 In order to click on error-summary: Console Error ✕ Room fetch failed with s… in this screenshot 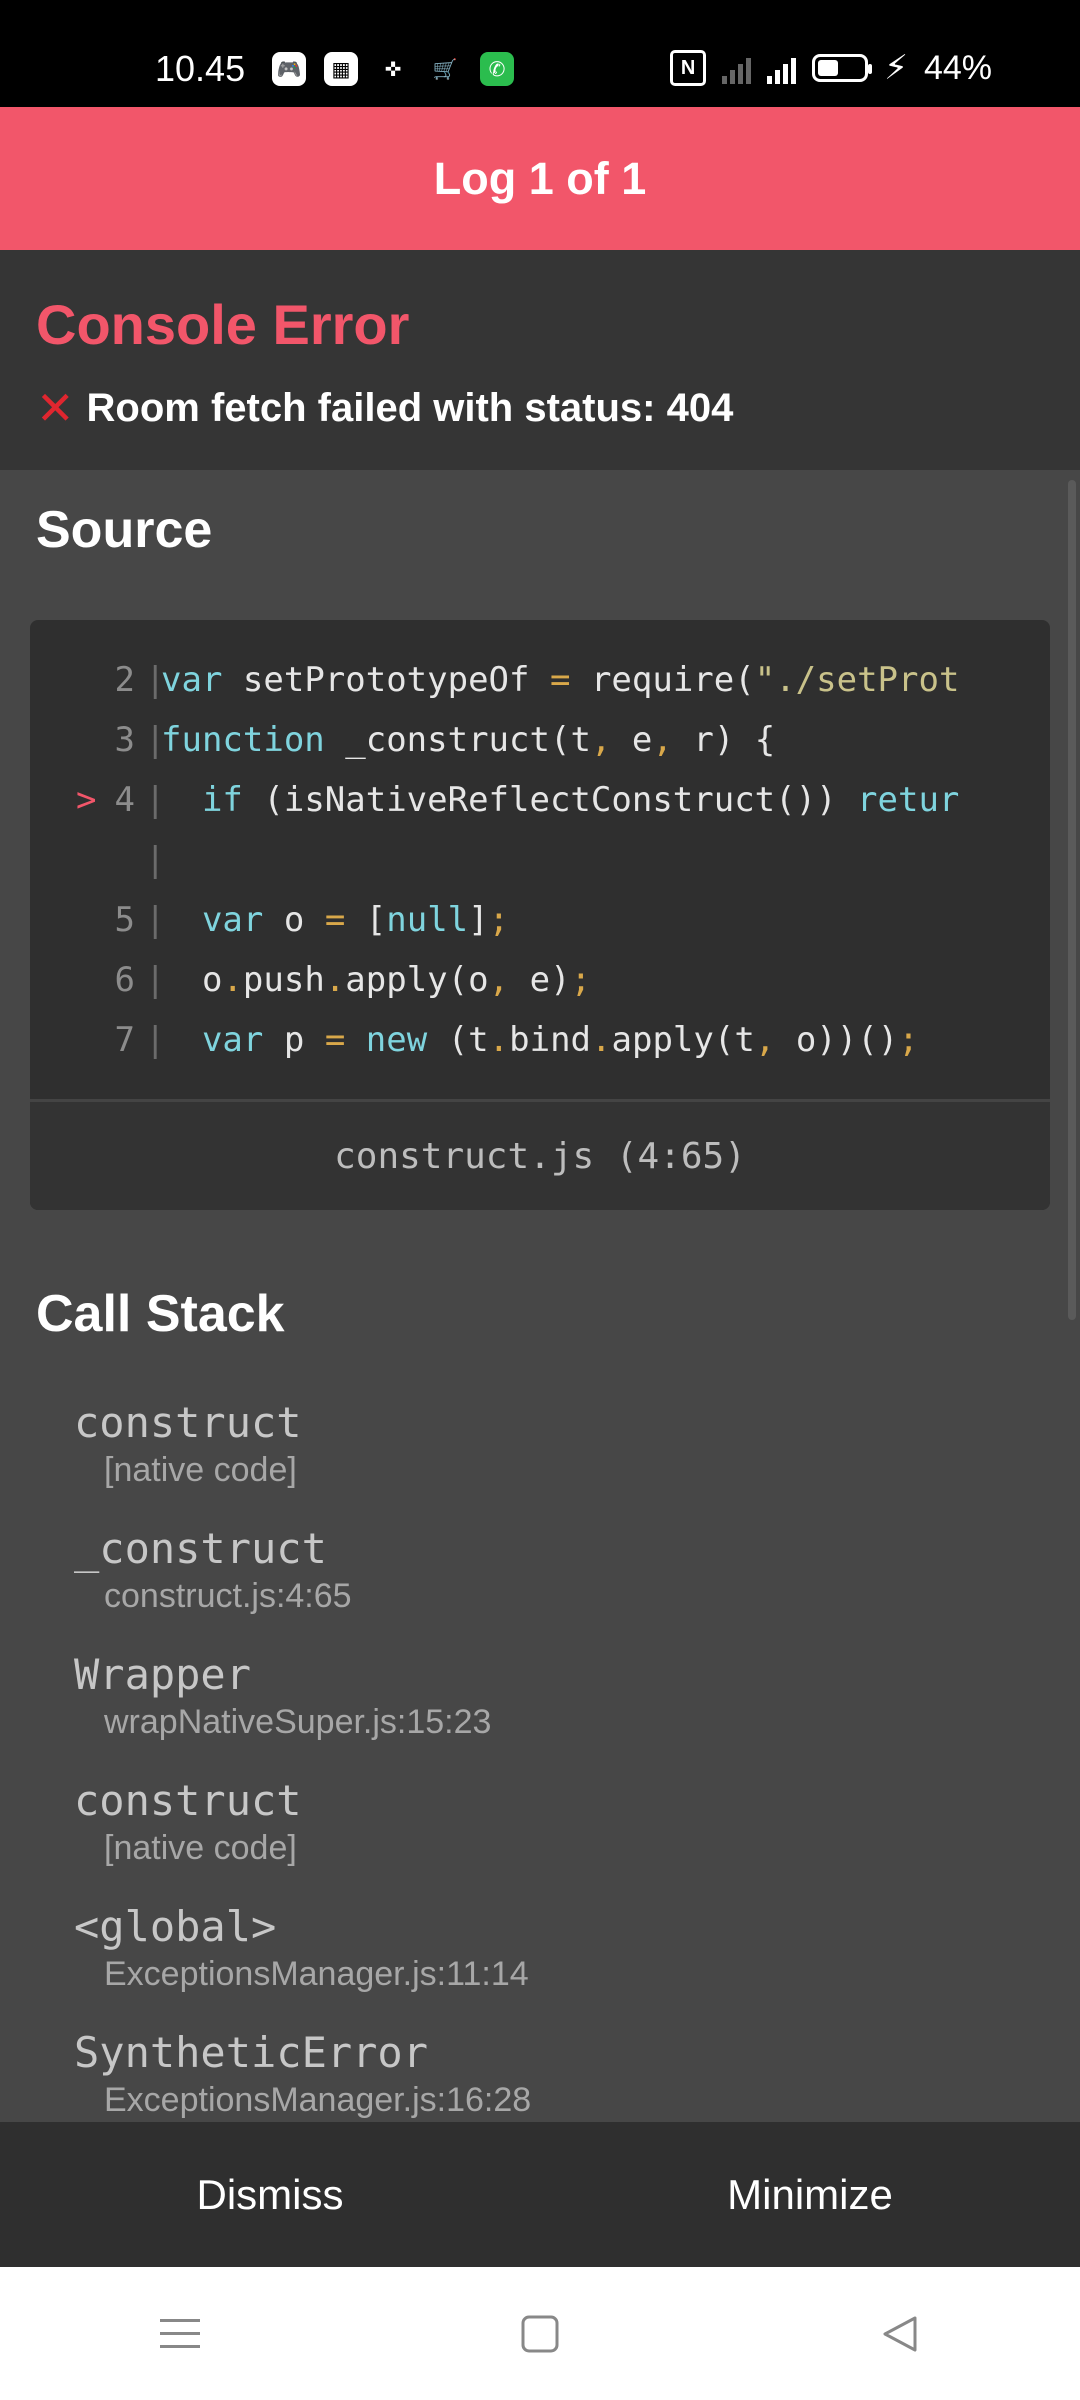, I will do `click(540, 360)`.